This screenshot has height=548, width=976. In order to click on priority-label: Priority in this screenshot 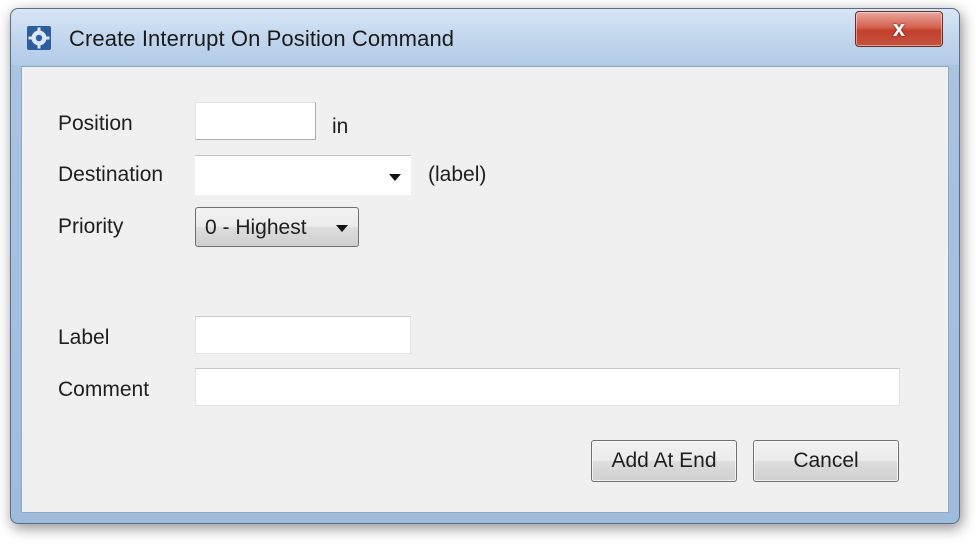, I will do `click(91, 226)`.